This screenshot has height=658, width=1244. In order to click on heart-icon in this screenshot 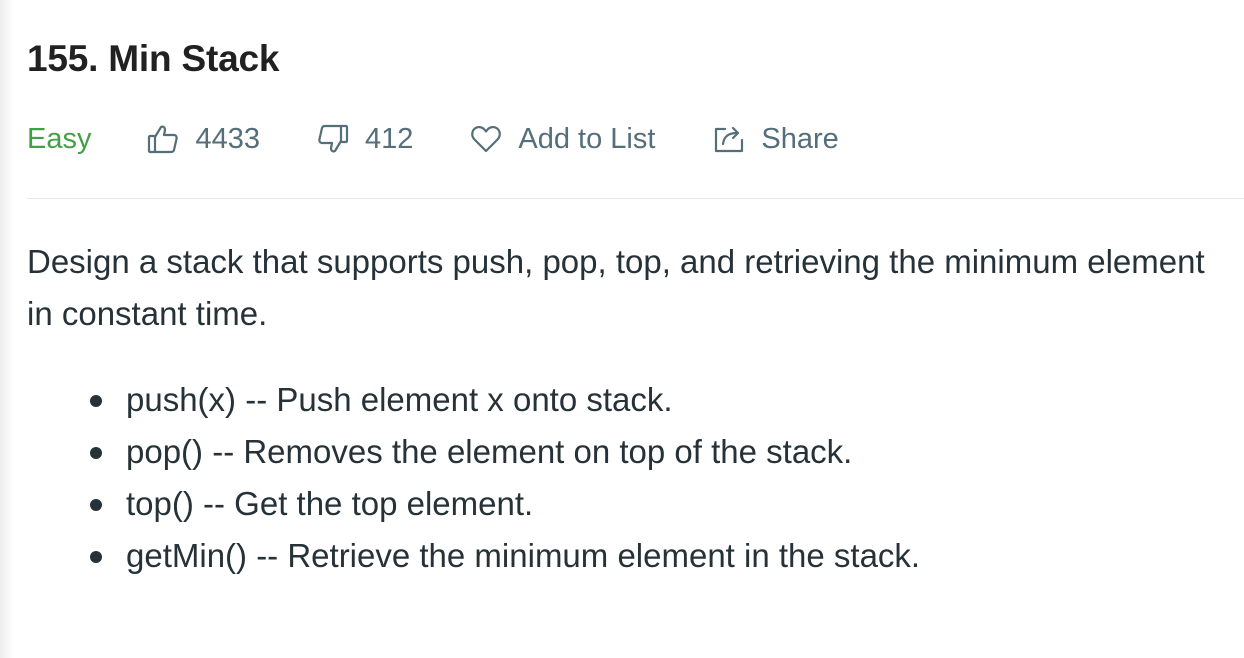, I will do `click(486, 139)`.